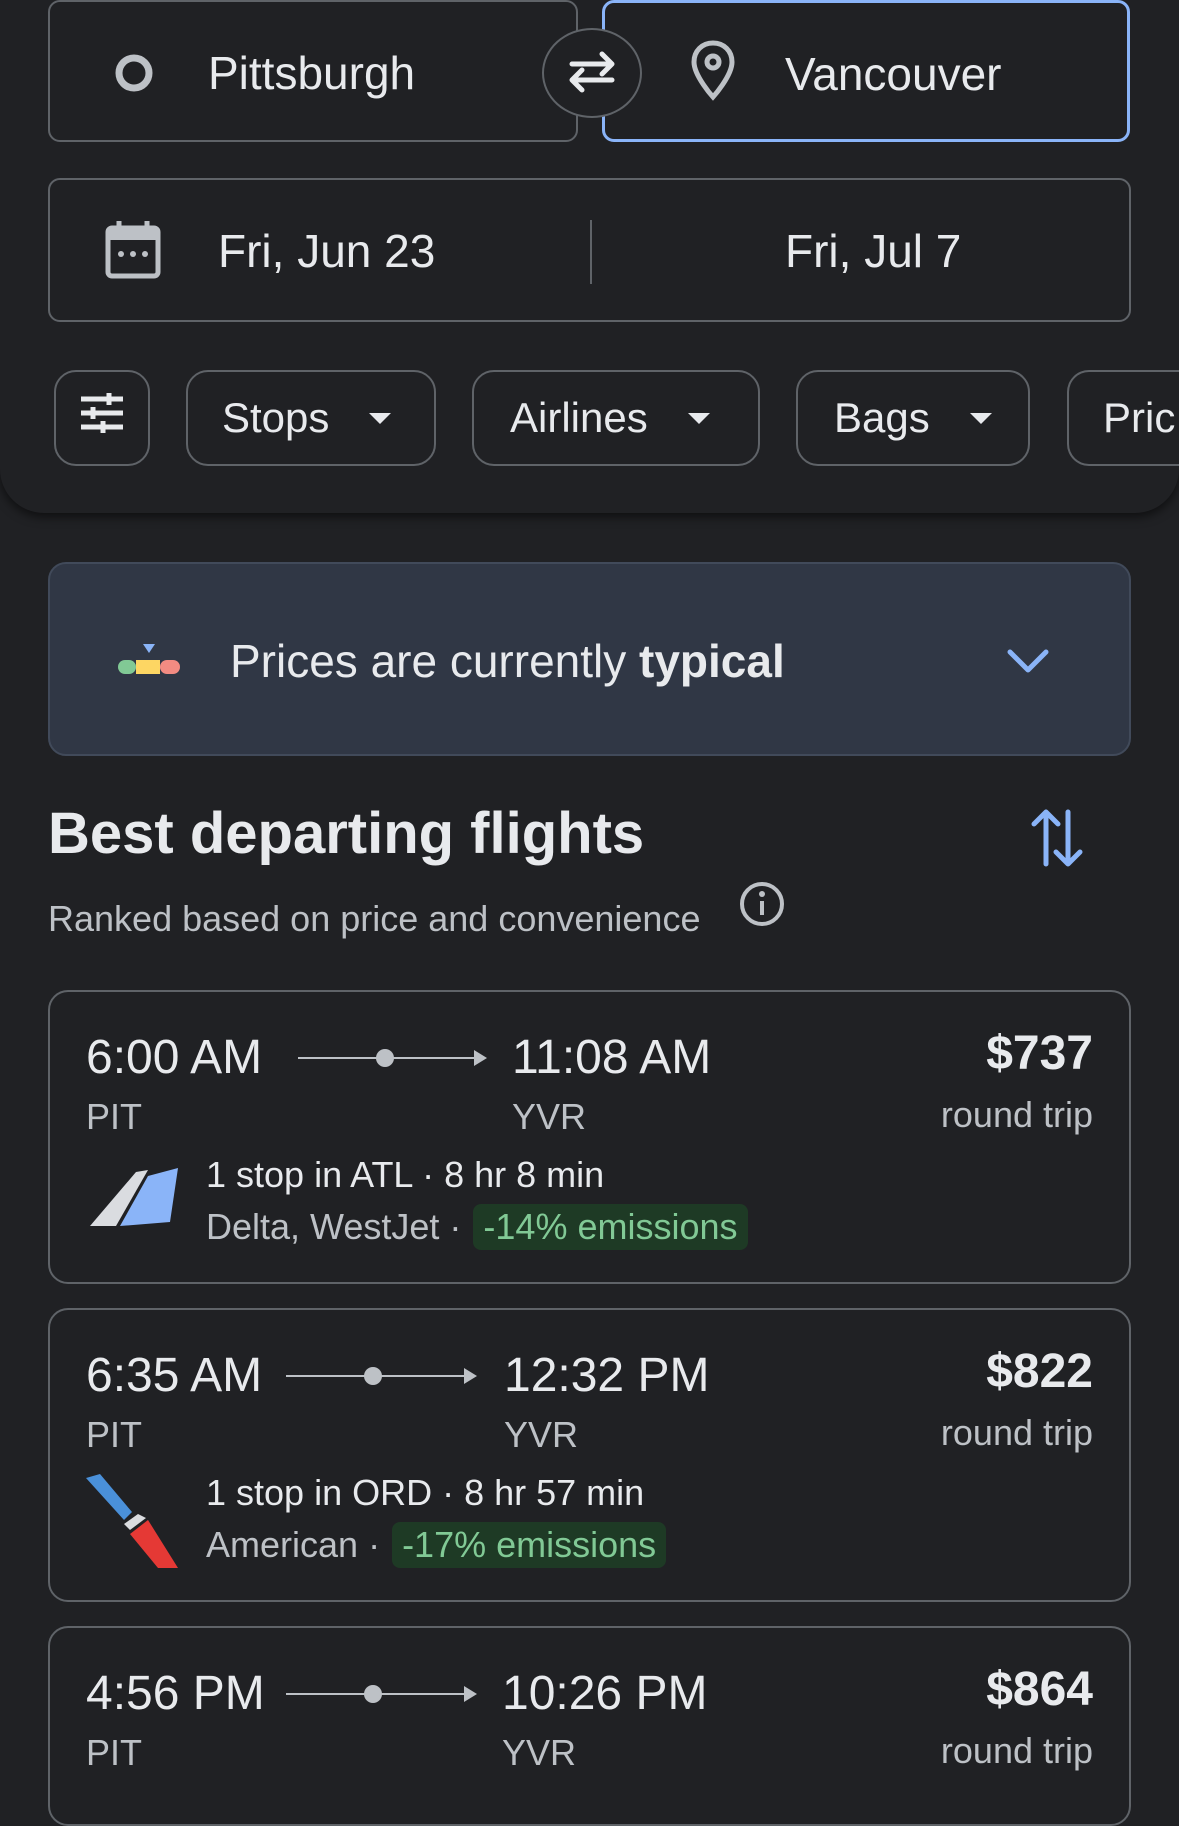 The width and height of the screenshot is (1179, 1826). I want to click on delta-westjet-logo-icon, so click(132, 1206).